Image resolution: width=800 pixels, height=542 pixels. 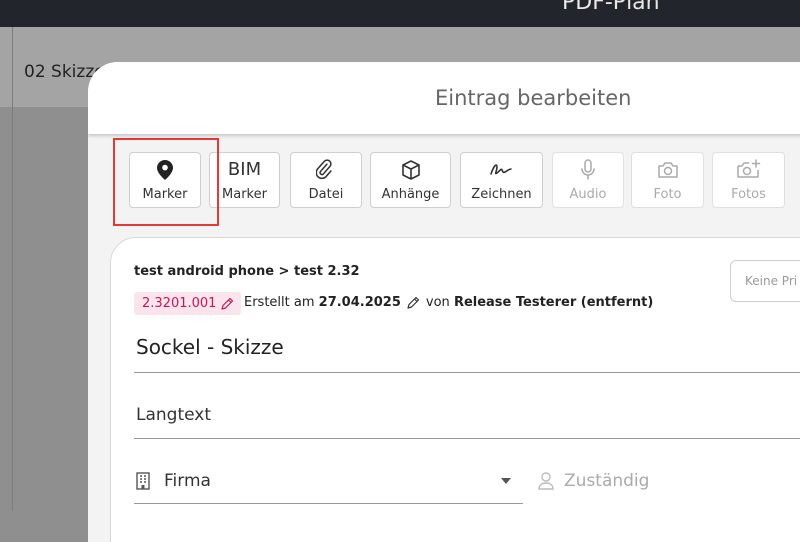 I want to click on priority-placeholder: Keine Pri, so click(x=771, y=281).